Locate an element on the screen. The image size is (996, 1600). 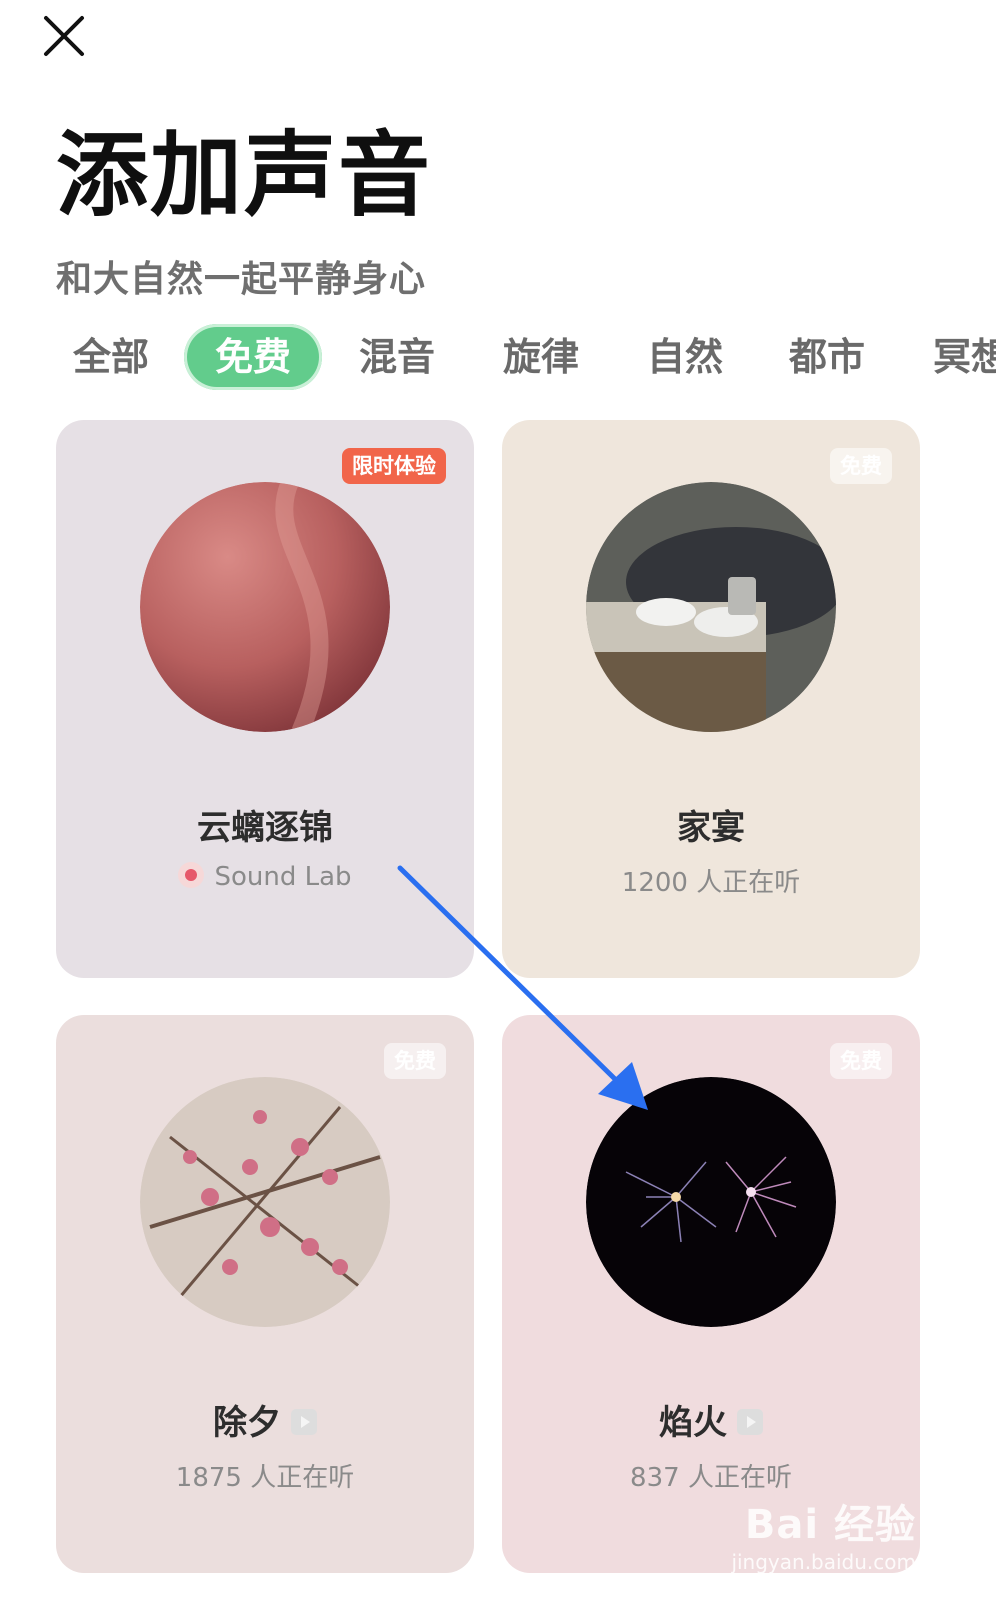
baidu-watermark: Bai 经验 jingyan.baidu.com is located at coordinates (823, 1533).